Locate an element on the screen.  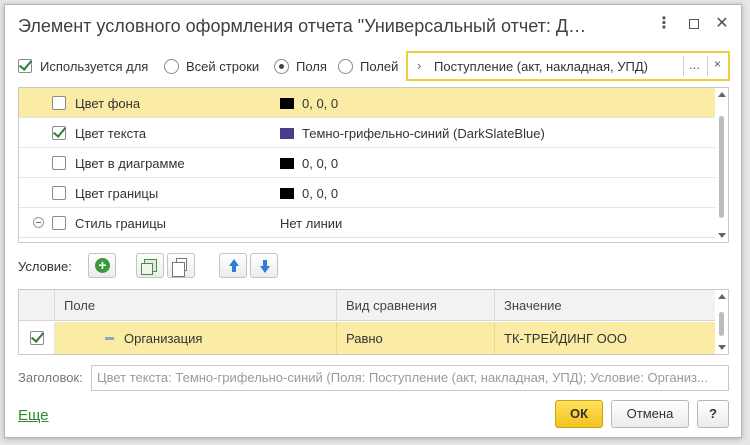
property-name: Цвет границы is located at coordinates (117, 193).